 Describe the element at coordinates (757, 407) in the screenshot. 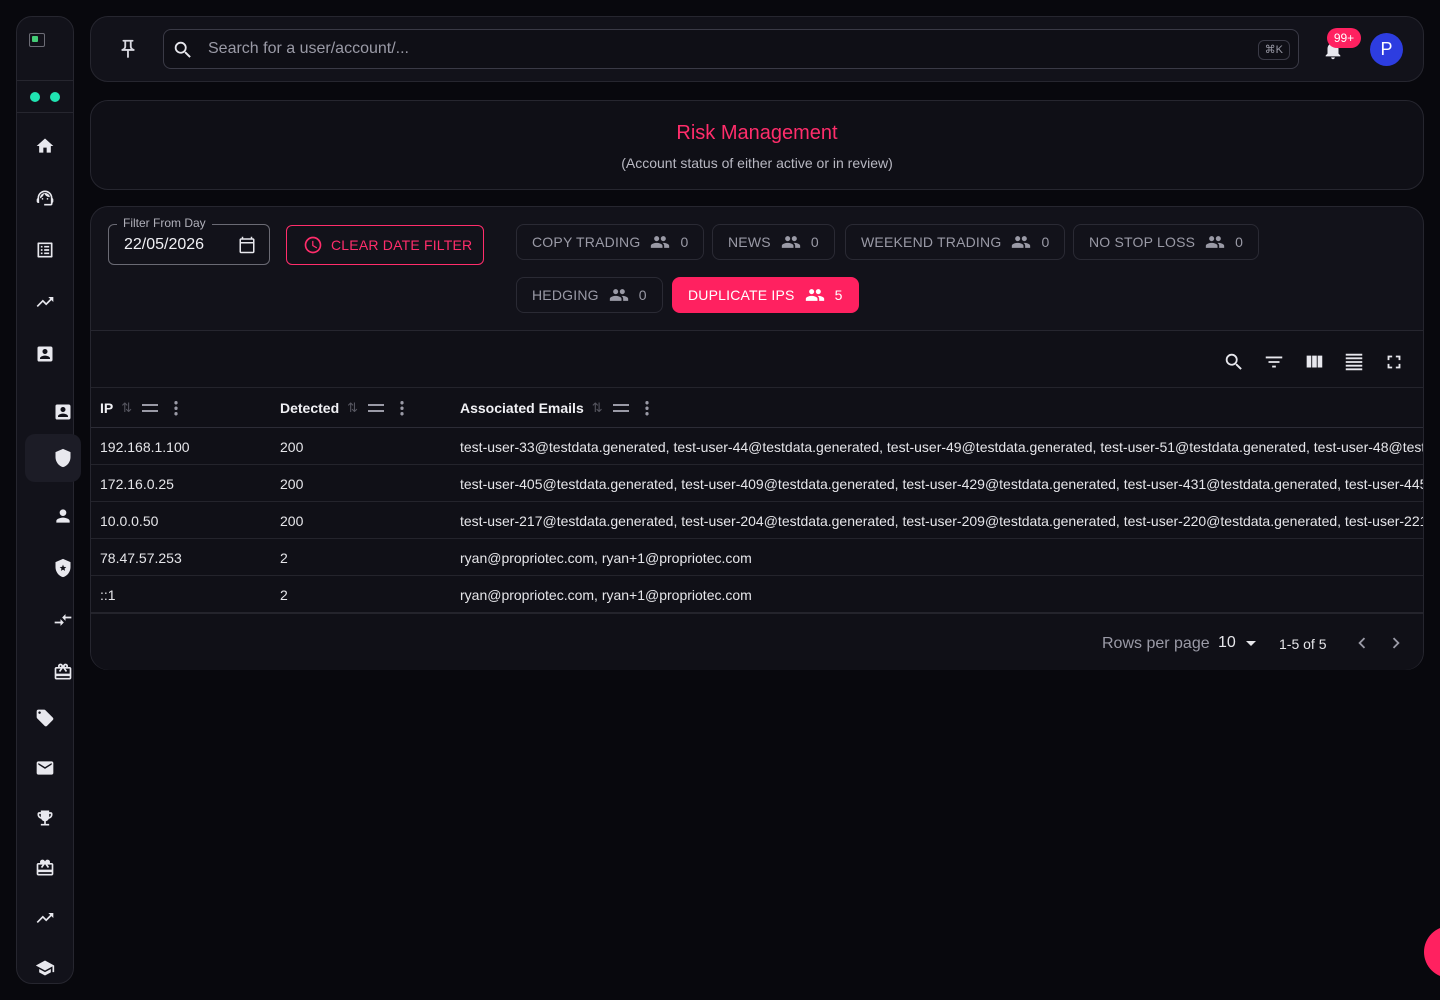

I see `table-header: IP ⇅ Detected ⇅ Associated Emails ⇅` at that location.